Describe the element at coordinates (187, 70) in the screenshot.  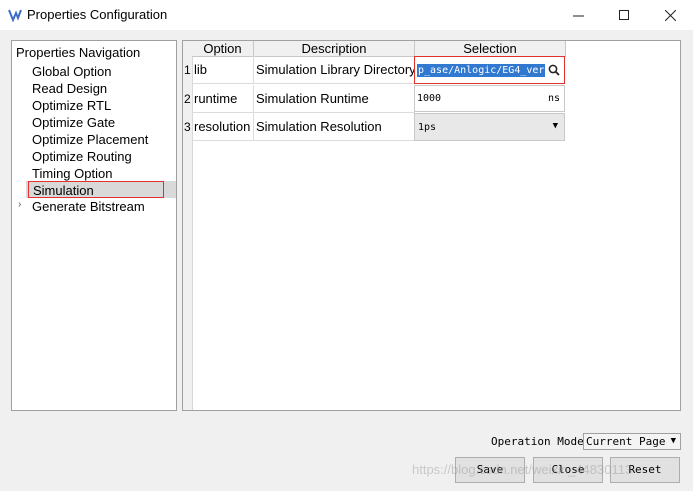
I see `row-number: 1` at that location.